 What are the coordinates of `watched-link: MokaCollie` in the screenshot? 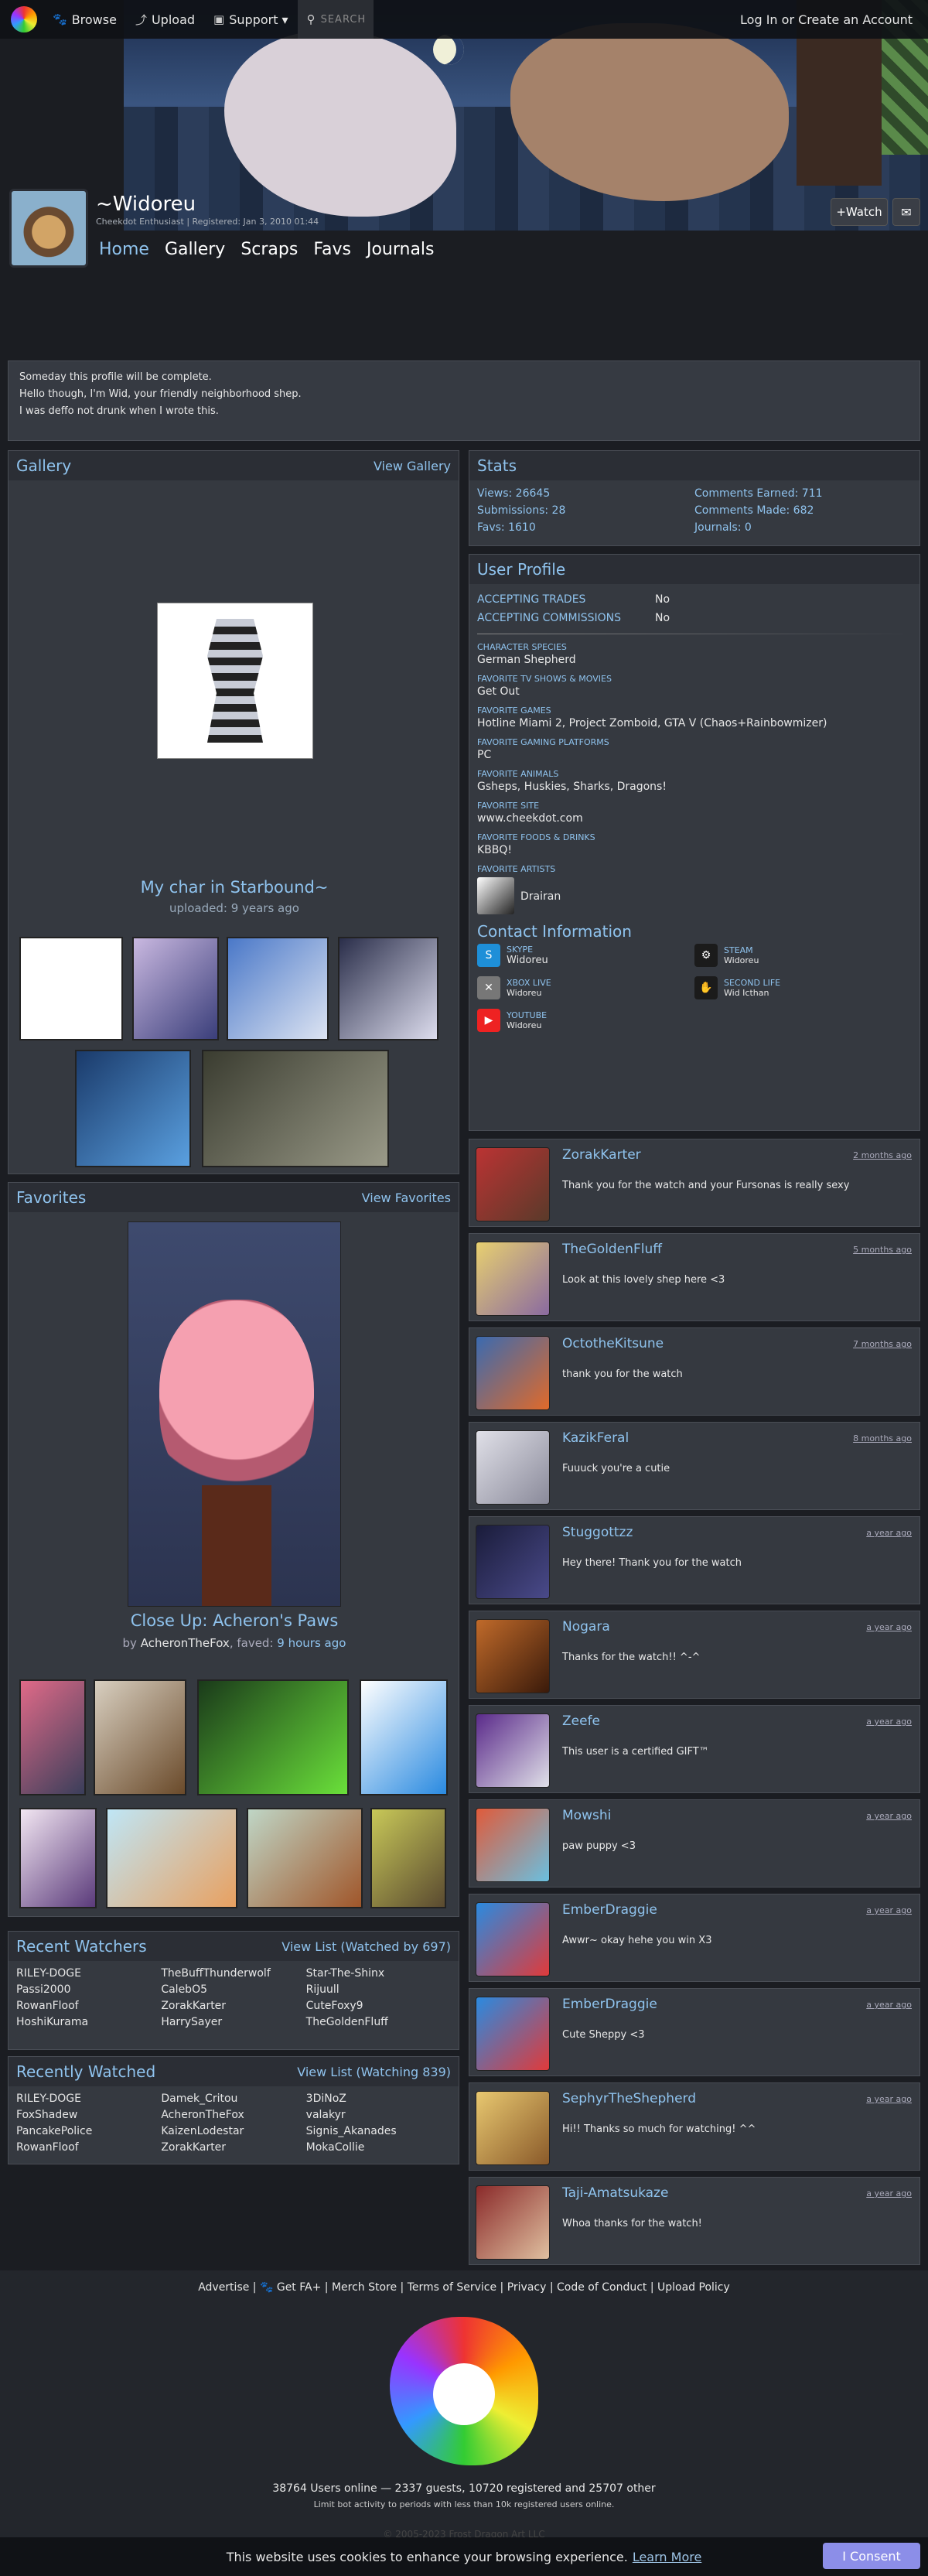 It's located at (378, 2148).